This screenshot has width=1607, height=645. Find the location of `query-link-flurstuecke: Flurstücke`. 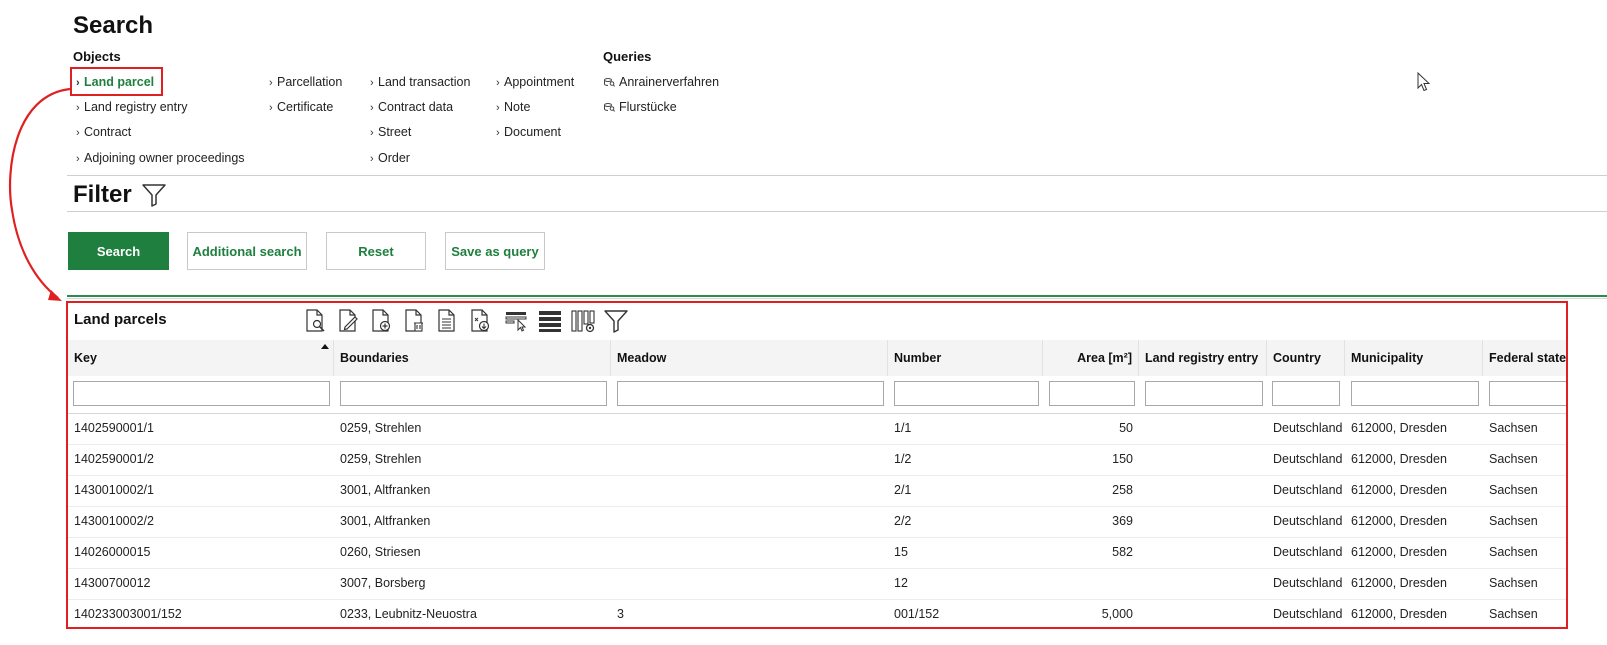

query-link-flurstuecke: Flurstücke is located at coordinates (640, 107).